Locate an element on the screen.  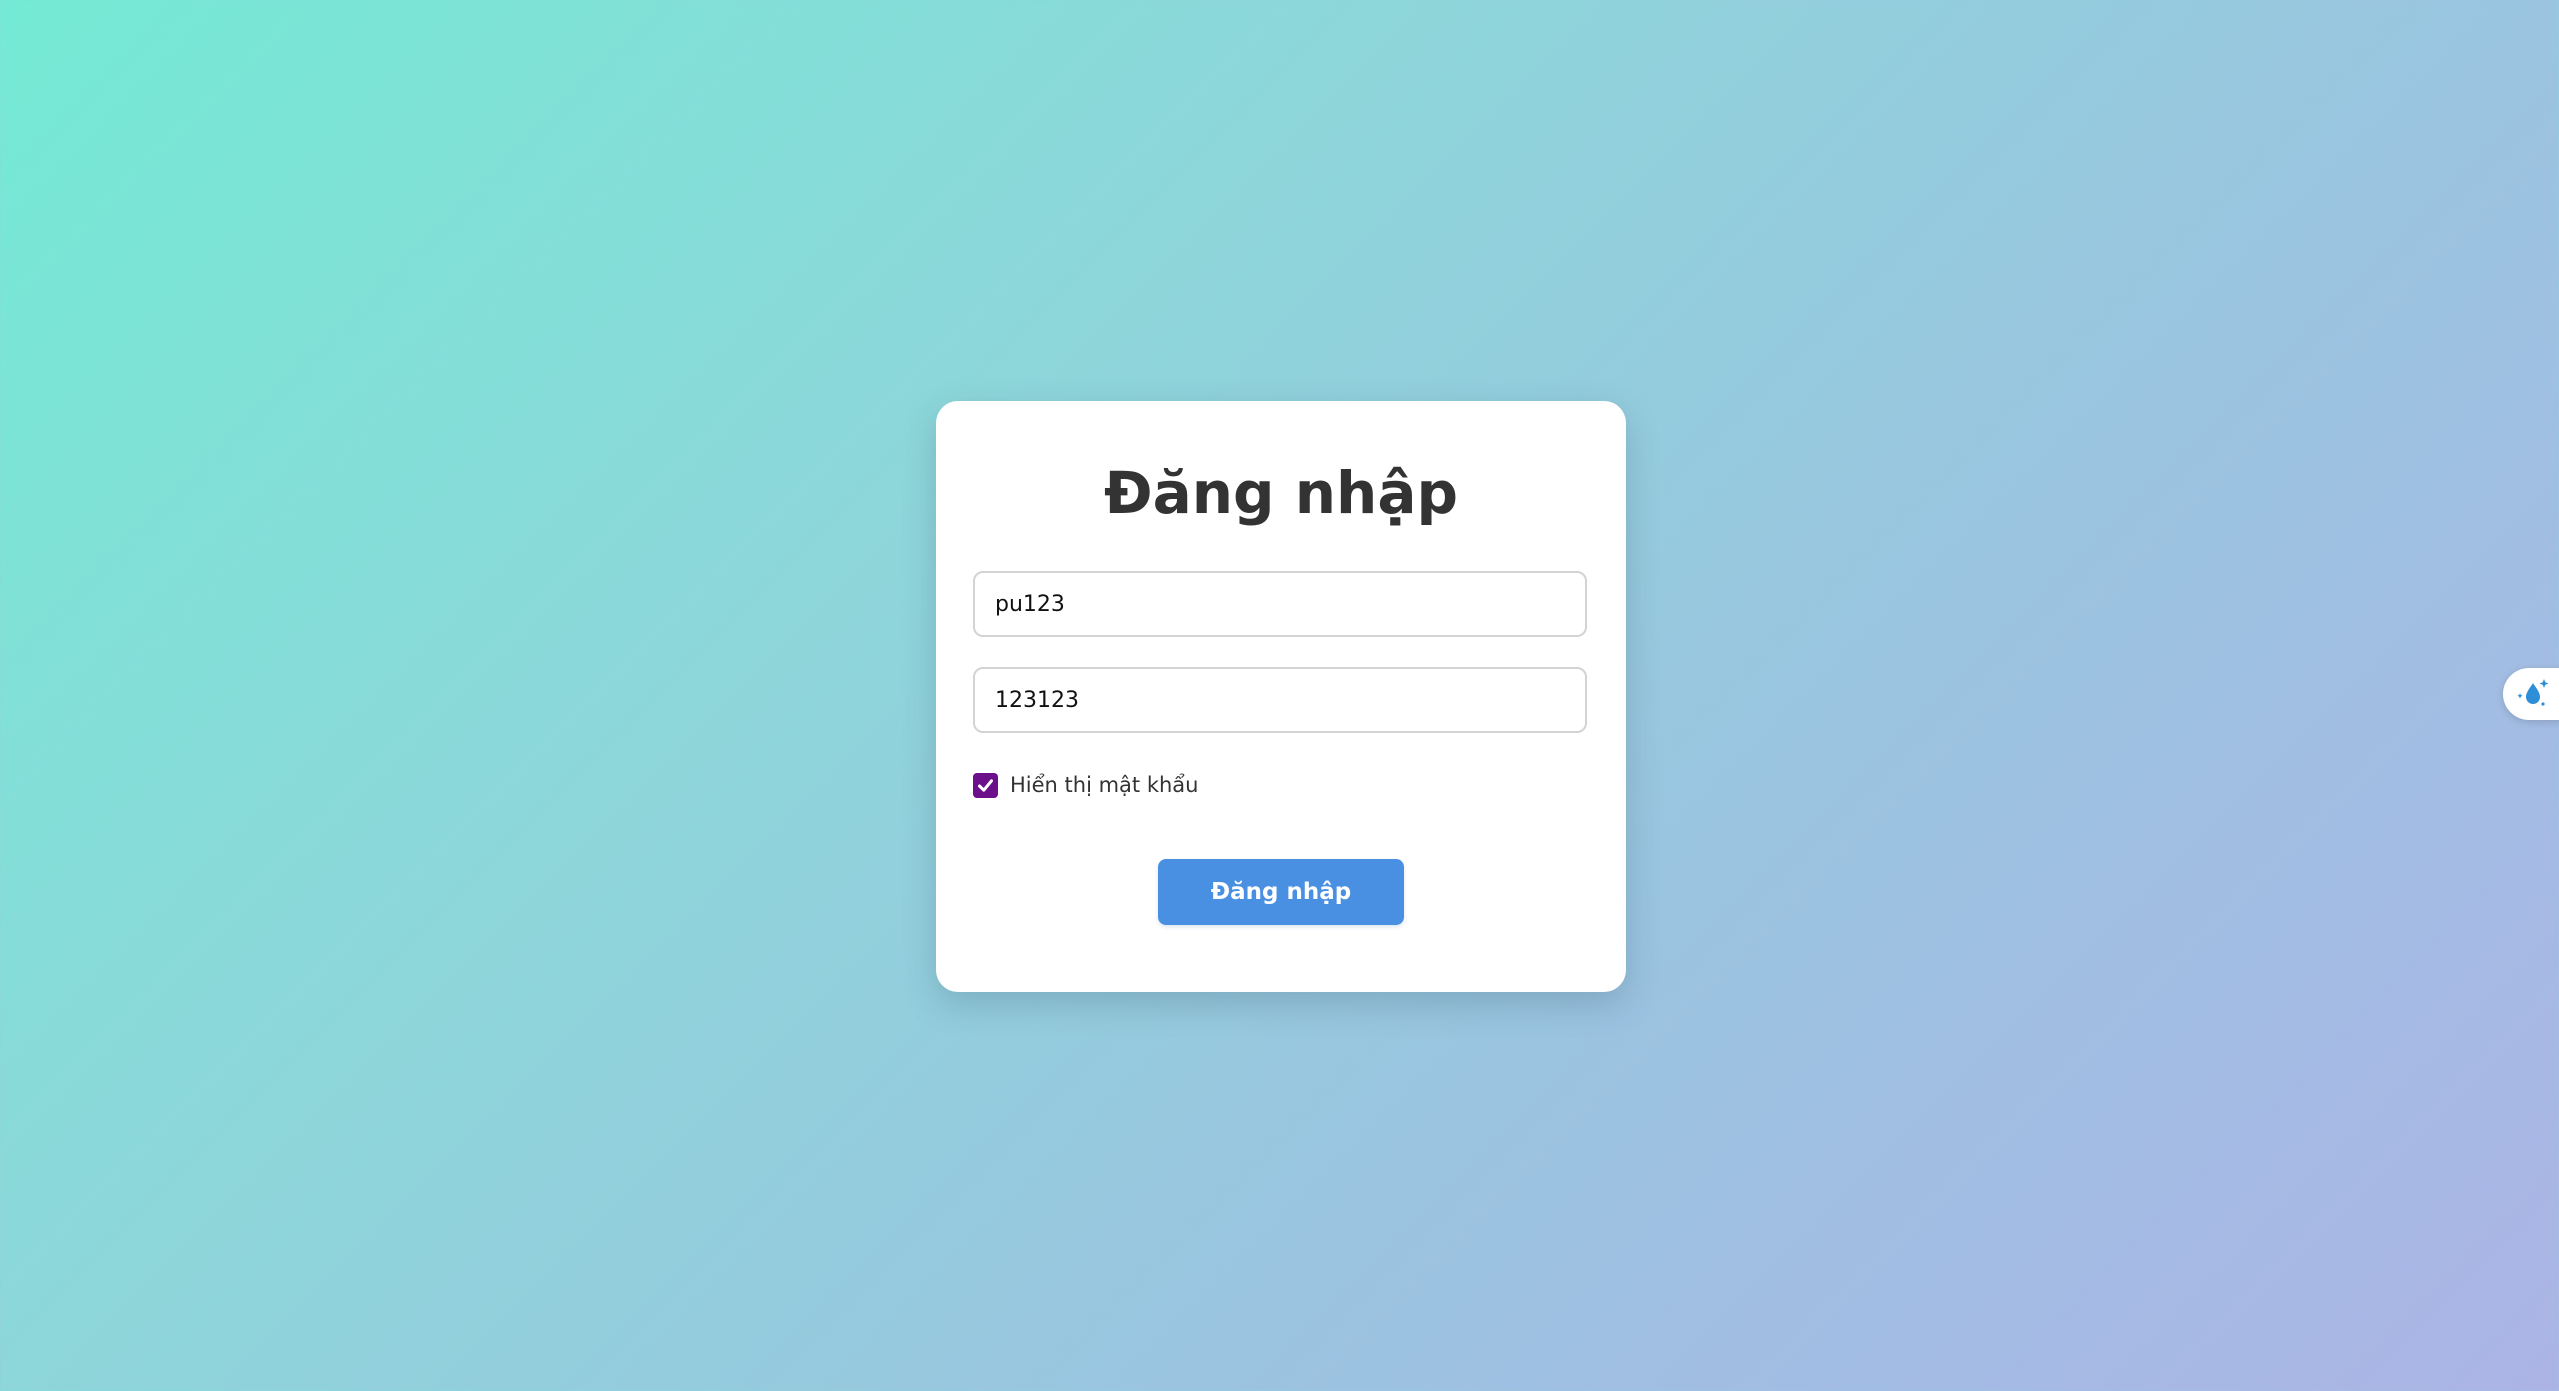
checkmark-icon is located at coordinates (985, 785).